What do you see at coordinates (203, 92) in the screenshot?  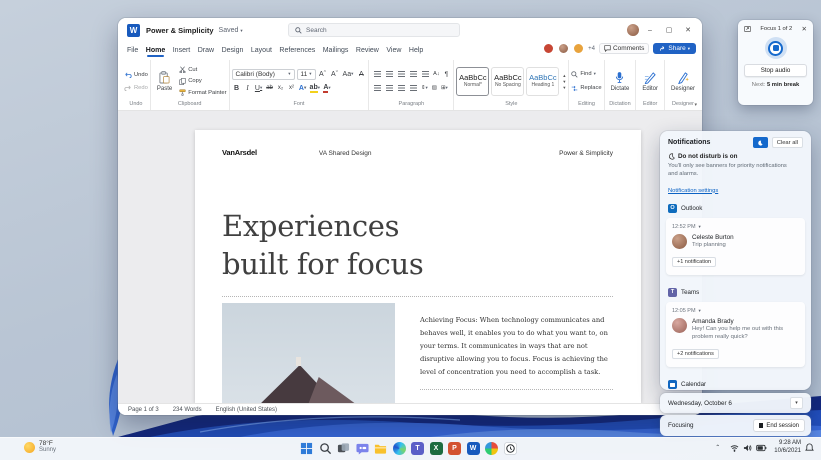 I see `format-painter-button: Format Painter` at bounding box center [203, 92].